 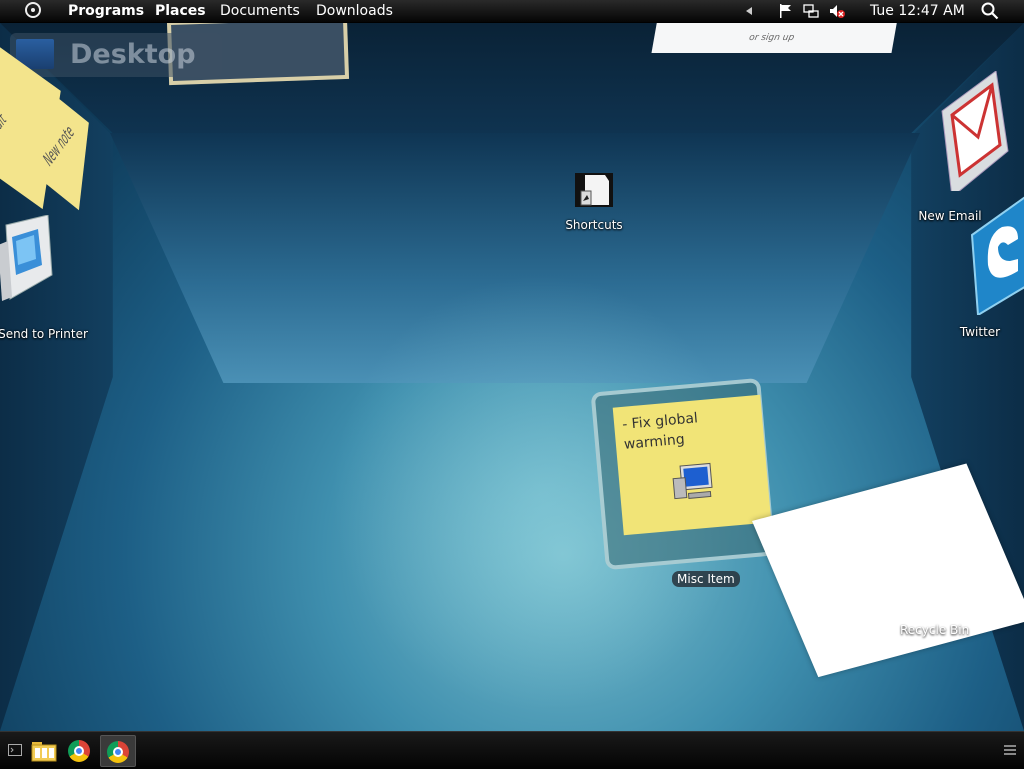 I want to click on chrome-logo-active, so click(x=118, y=752).